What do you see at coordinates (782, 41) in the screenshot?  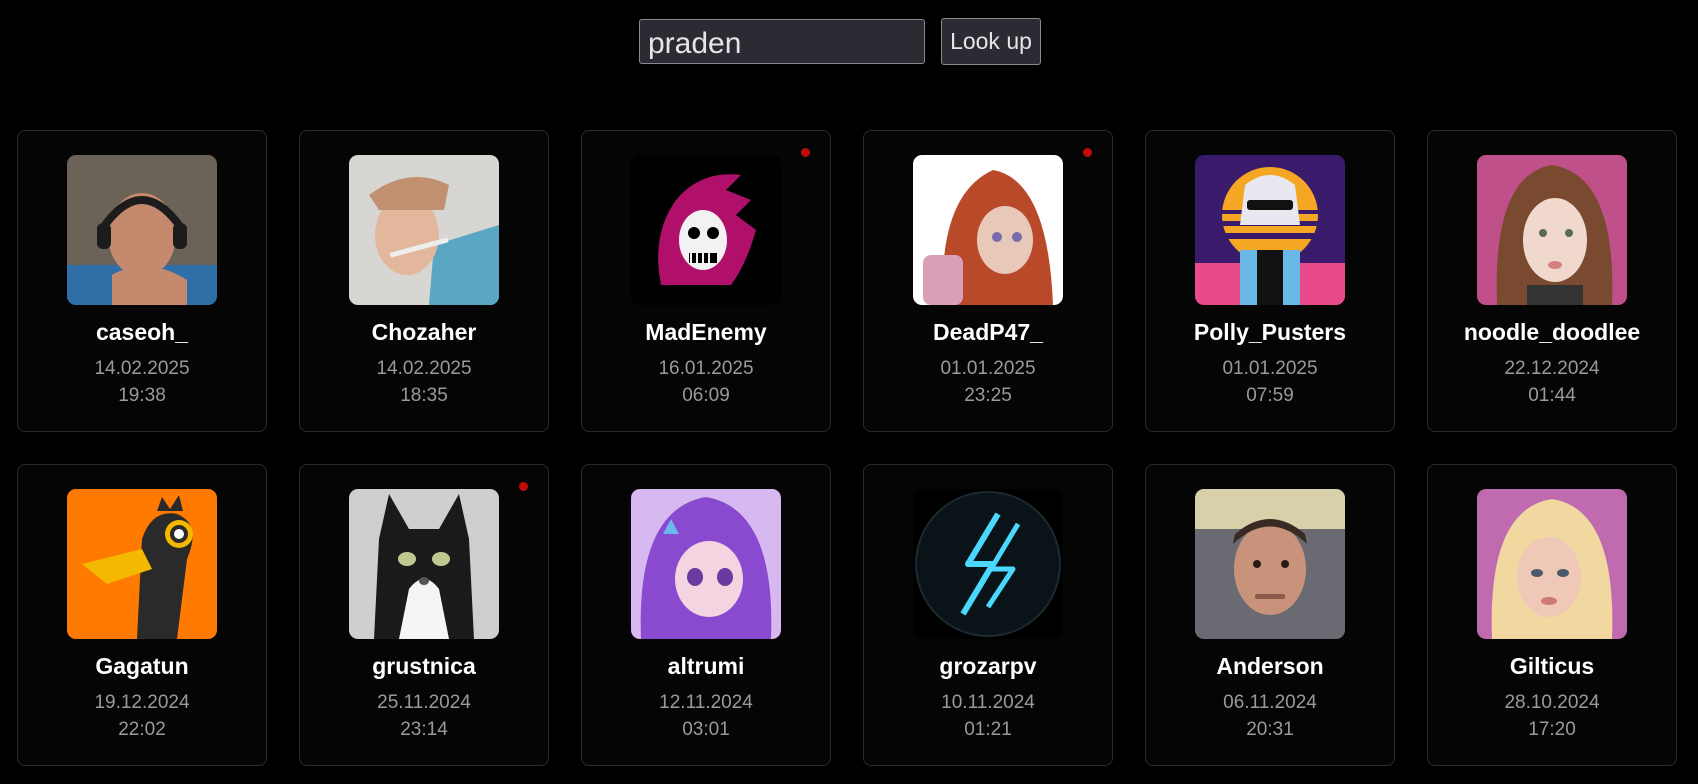 I see `search-input` at bounding box center [782, 41].